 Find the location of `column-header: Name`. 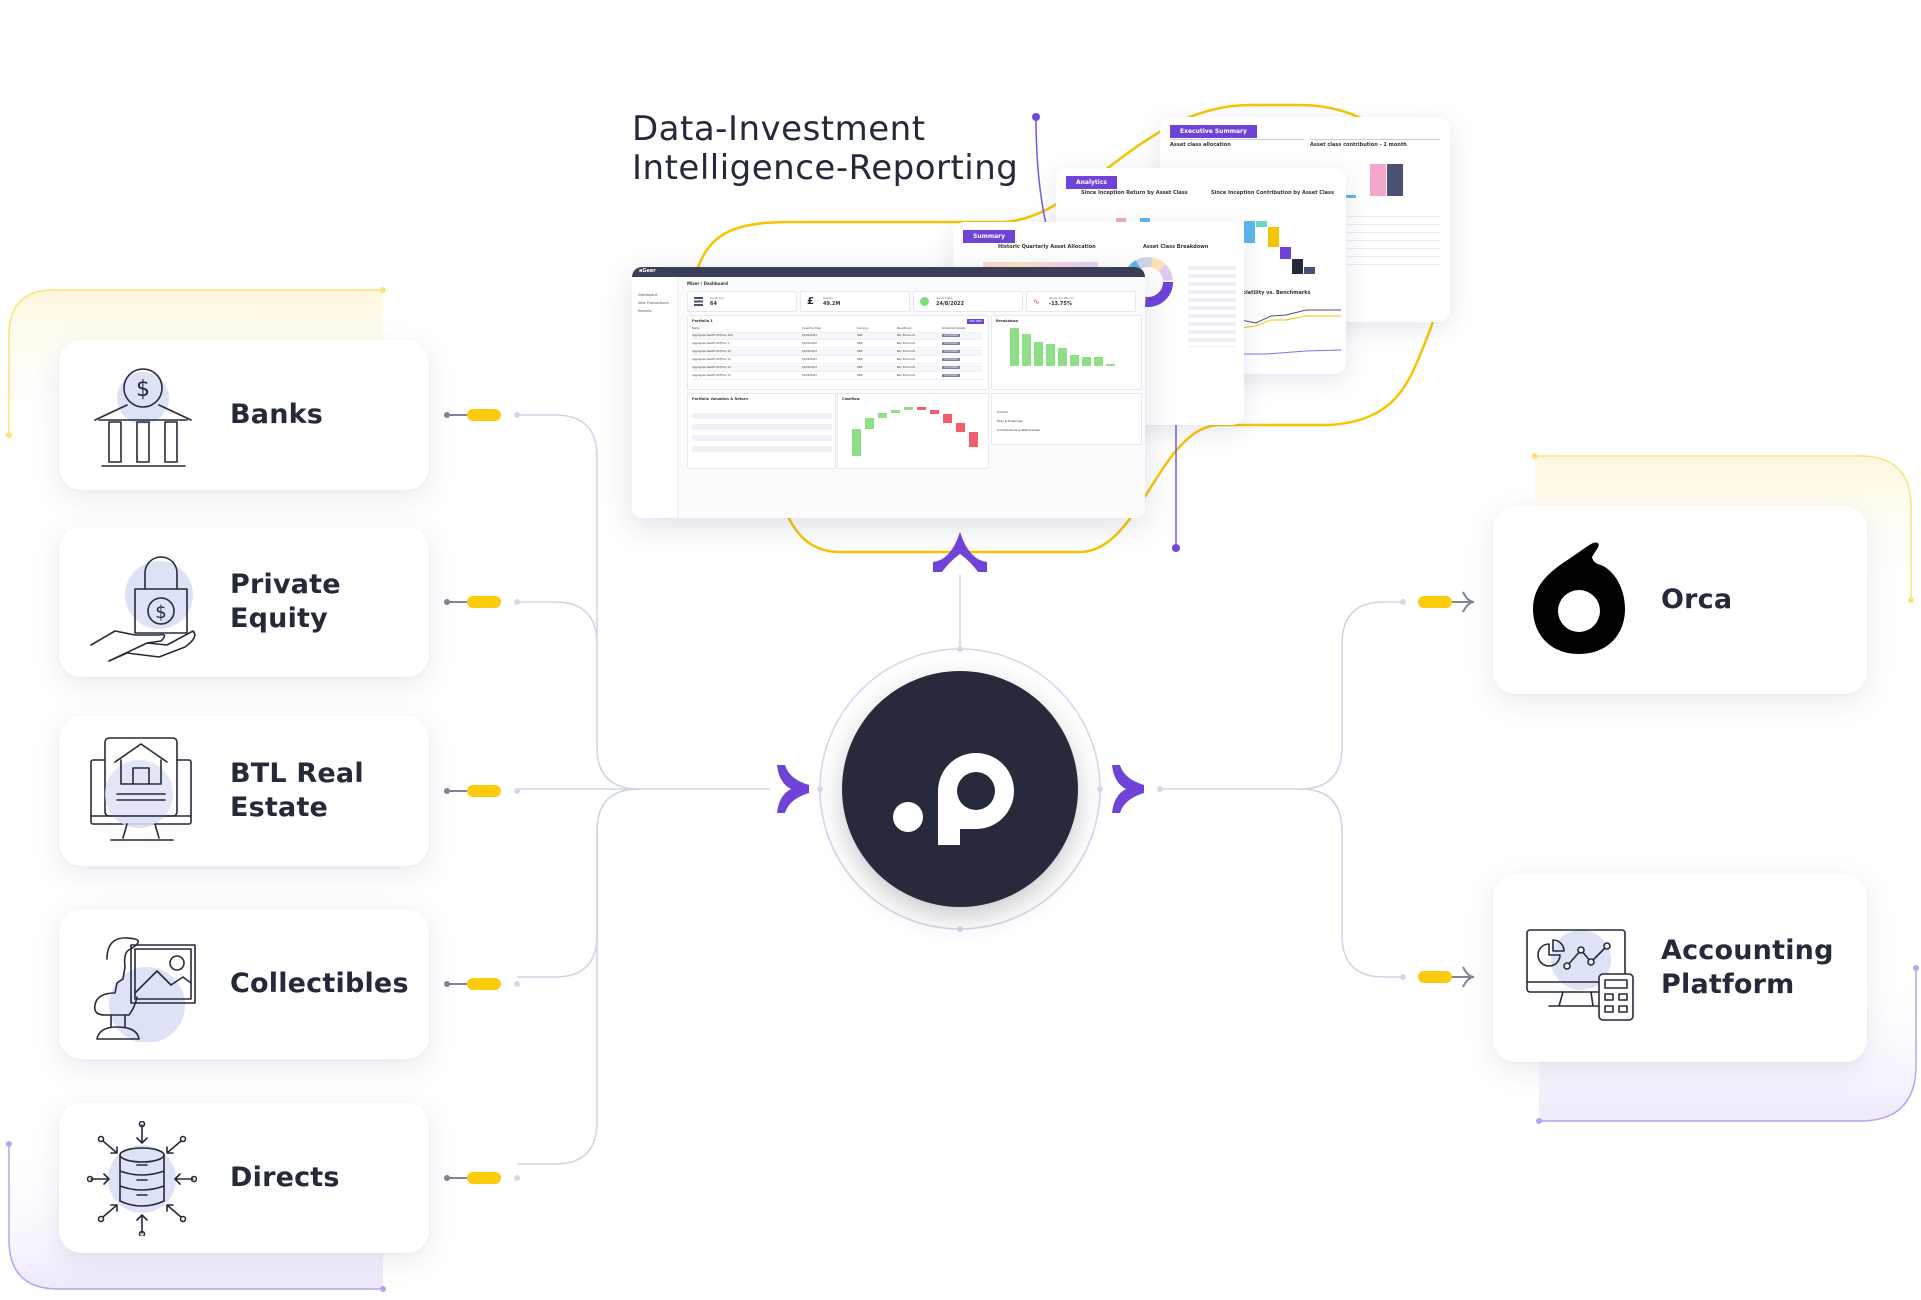

column-header: Name is located at coordinates (696, 328).